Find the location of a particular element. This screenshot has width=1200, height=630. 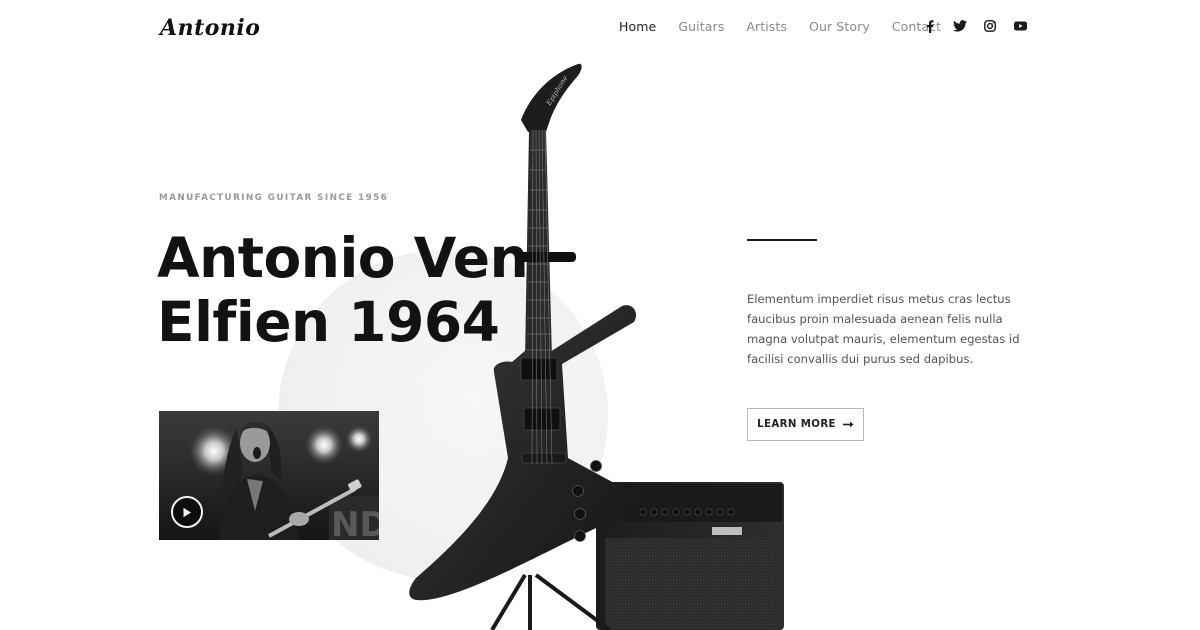

nav-item-guitars: Guitars is located at coordinates (701, 26).